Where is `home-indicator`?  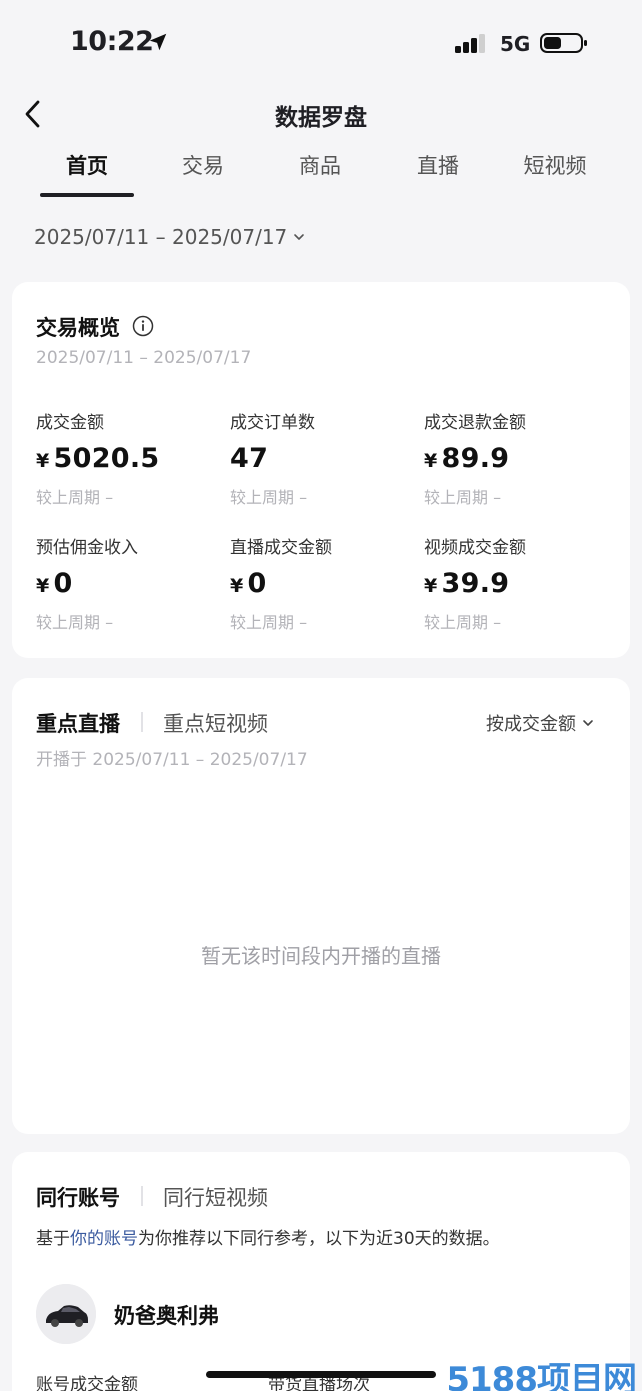
home-indicator is located at coordinates (321, 1374).